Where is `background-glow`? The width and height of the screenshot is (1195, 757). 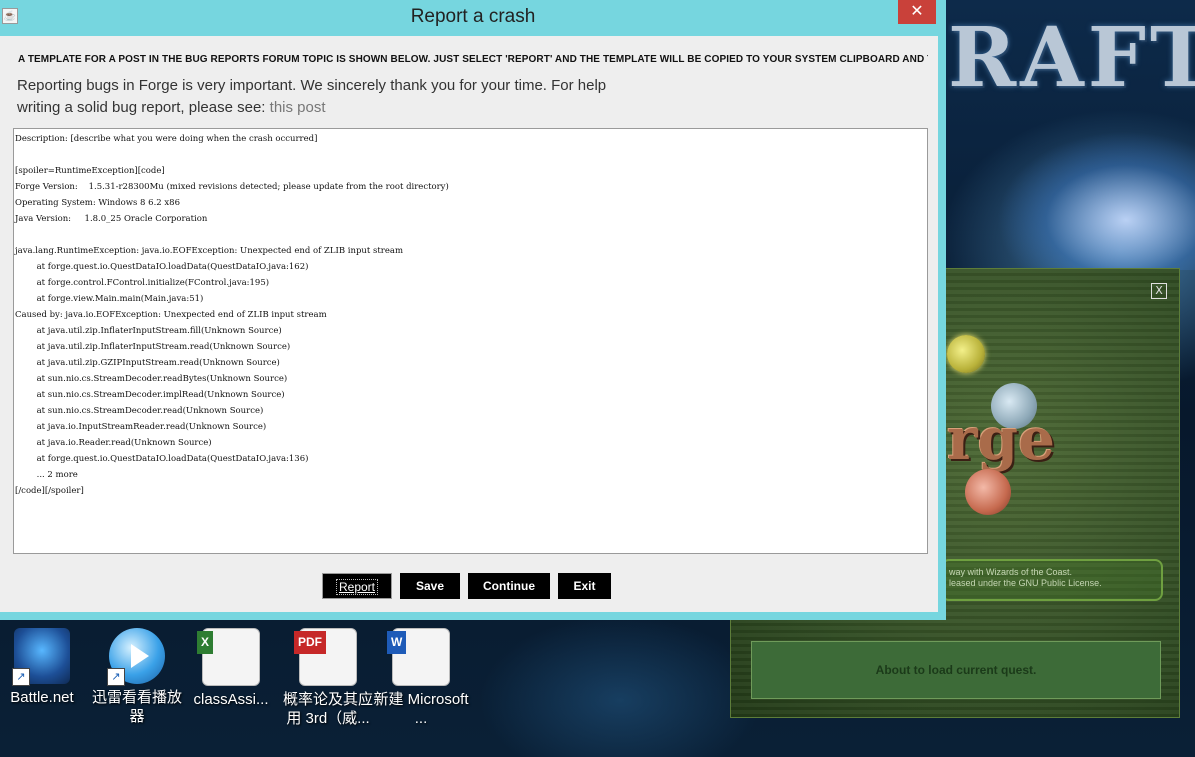 background-glow is located at coordinates (1070, 190).